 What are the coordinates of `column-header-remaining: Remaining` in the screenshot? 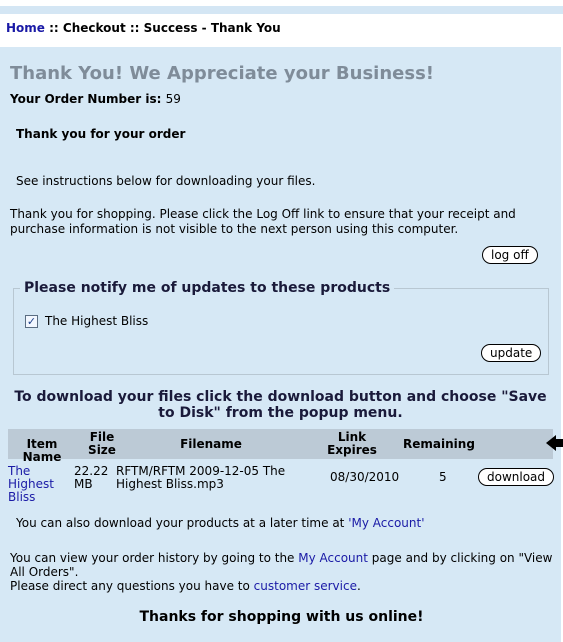 It's located at (439, 444).